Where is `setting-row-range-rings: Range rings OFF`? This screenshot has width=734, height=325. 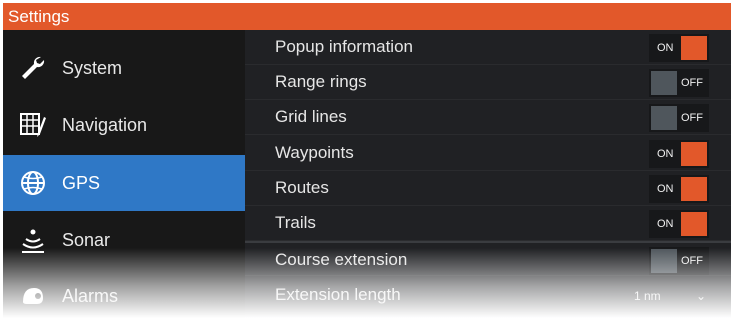
setting-row-range-rings: Range rings OFF is located at coordinates (488, 82).